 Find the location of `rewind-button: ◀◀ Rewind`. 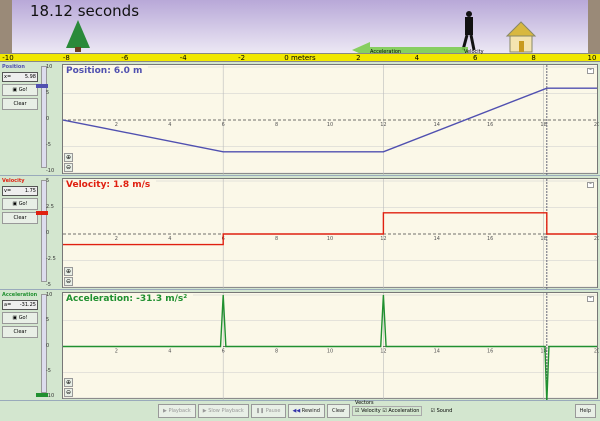

rewind-button: ◀◀ Rewind is located at coordinates (306, 411).